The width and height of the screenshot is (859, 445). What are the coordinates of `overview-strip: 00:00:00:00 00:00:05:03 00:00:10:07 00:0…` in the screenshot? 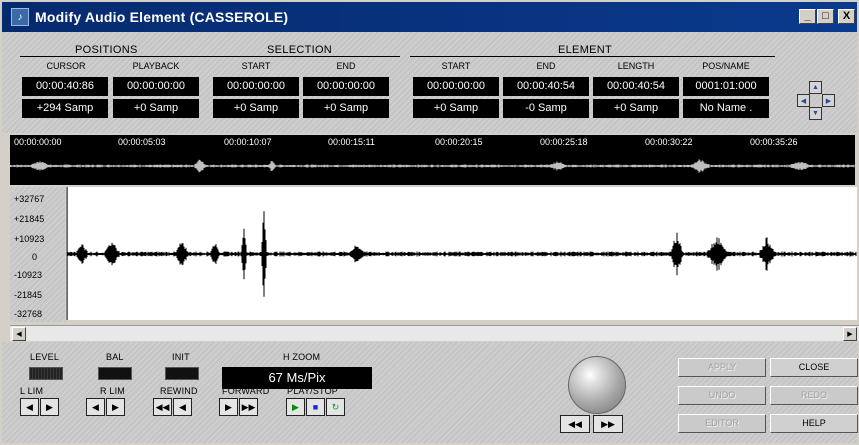 It's located at (432, 160).